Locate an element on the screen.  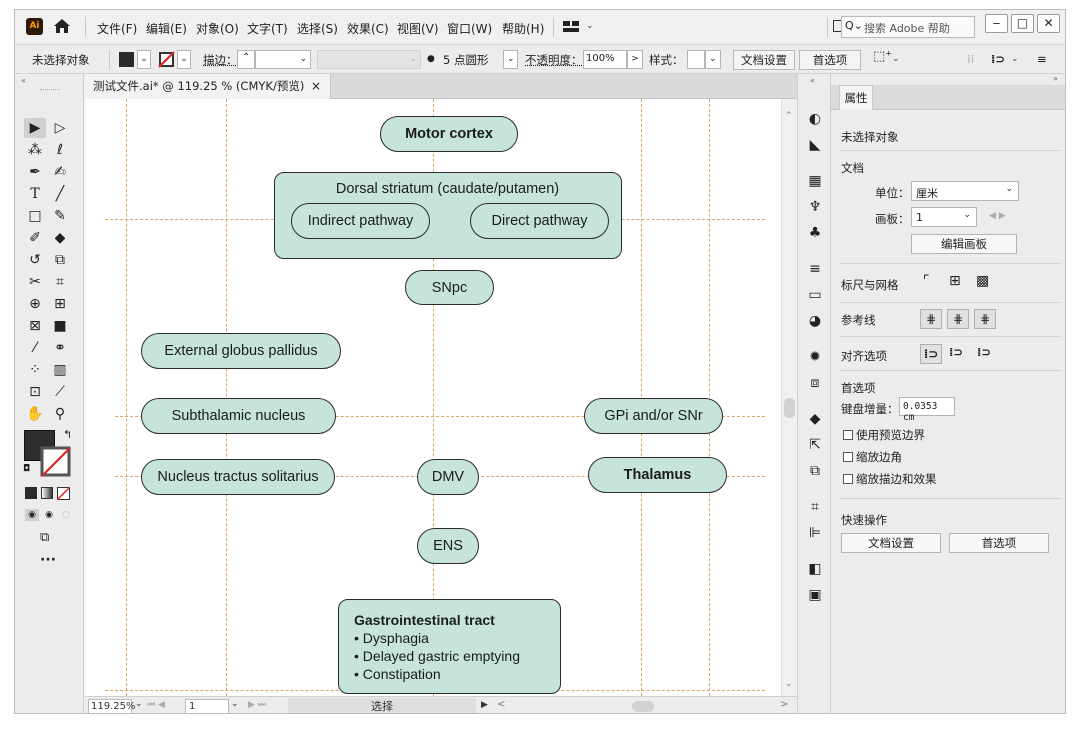
layers-icon: ◆ is located at coordinates (815, 419).